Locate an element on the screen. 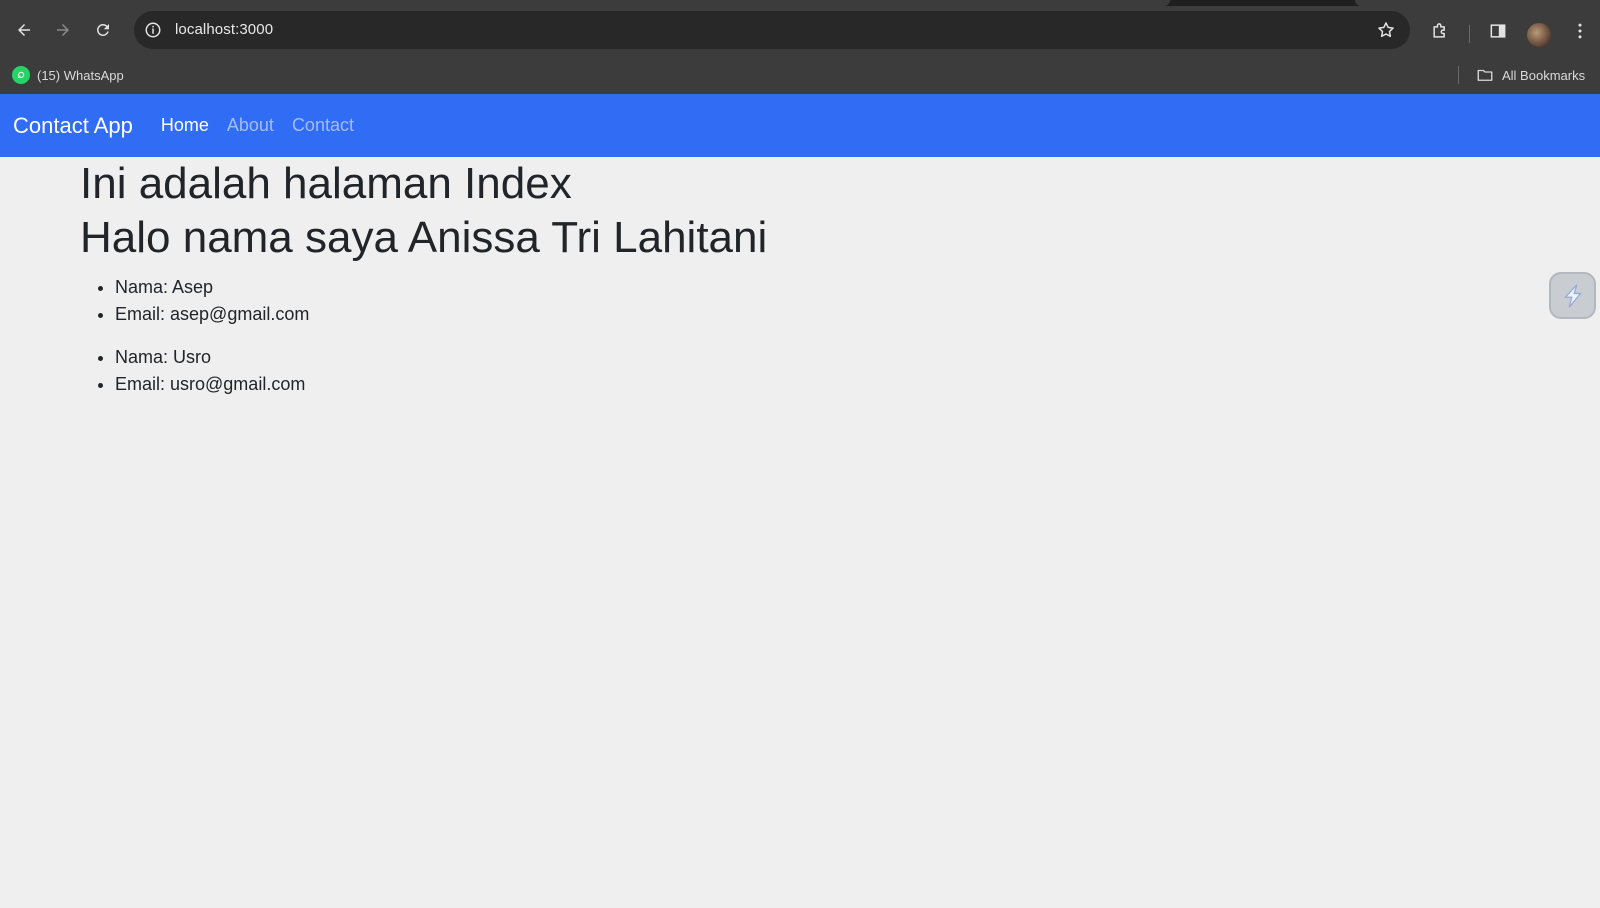  lightning-icon is located at coordinates (1572, 295).